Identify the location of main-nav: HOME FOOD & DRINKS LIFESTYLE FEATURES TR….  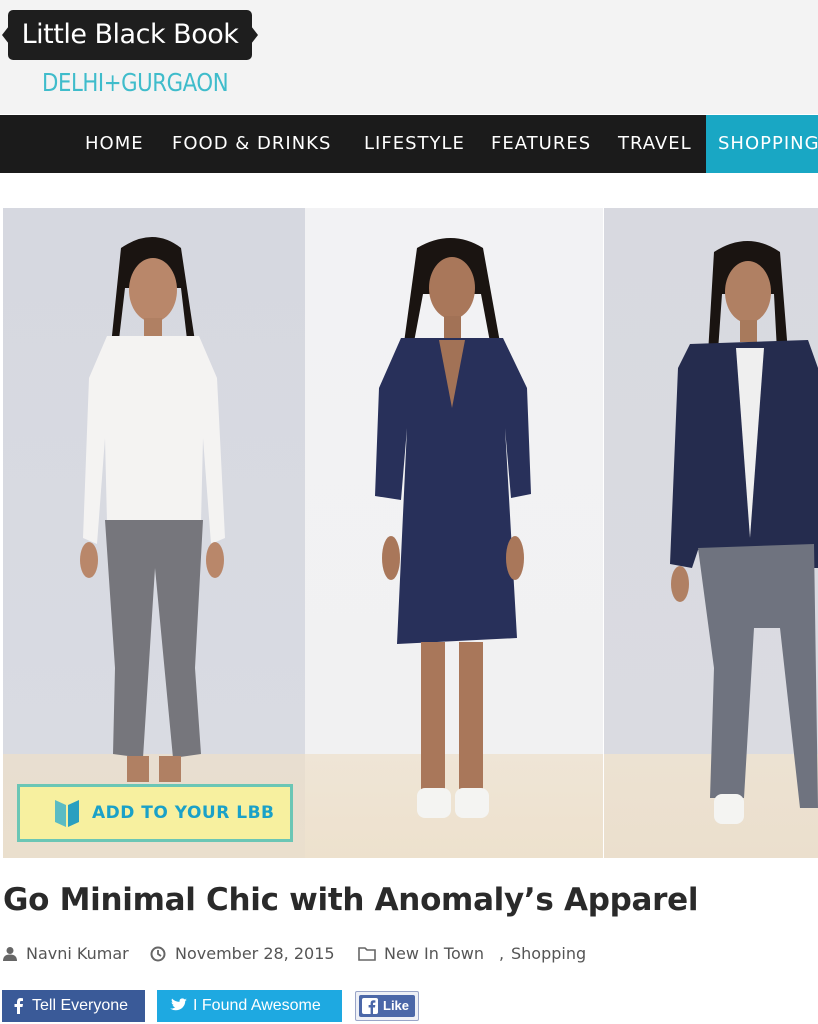
(409, 144).